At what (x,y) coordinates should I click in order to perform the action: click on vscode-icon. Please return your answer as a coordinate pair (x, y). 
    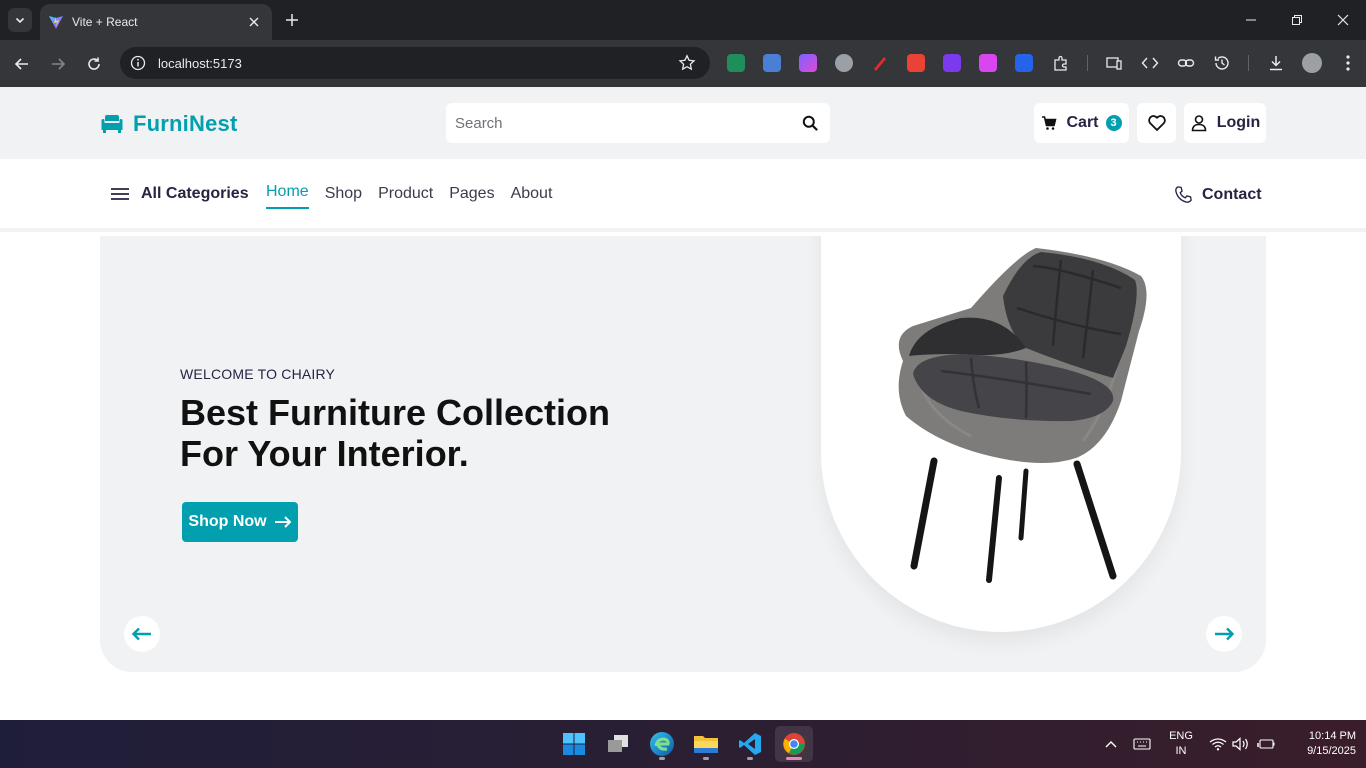
    Looking at the image, I should click on (750, 744).